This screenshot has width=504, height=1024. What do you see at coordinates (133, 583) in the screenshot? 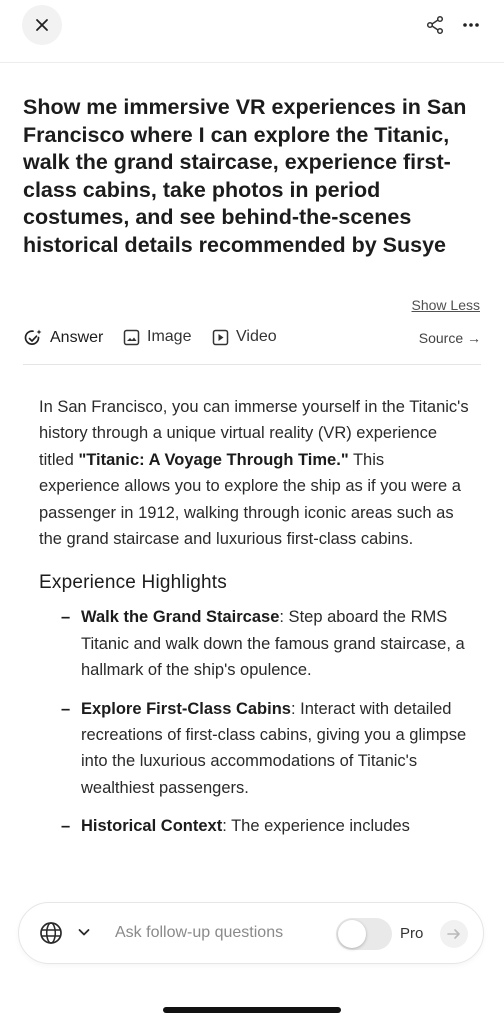
I see `section-heading: Experience Highlights` at bounding box center [133, 583].